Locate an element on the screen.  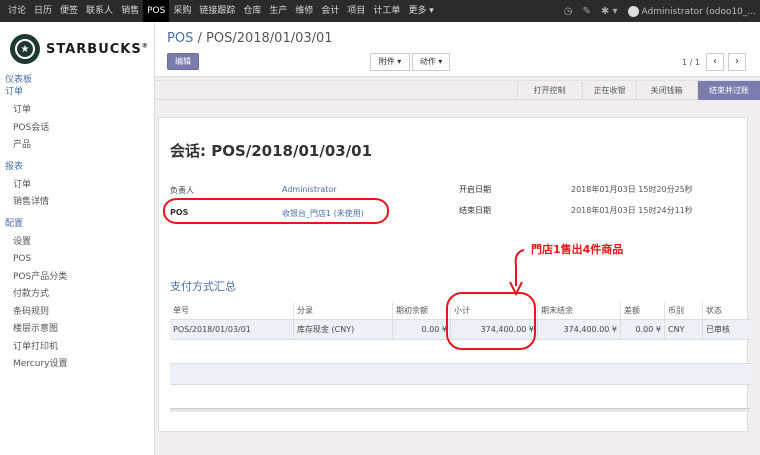
sidebar-item-2-1: 销售详情 is located at coordinates (77, 203).